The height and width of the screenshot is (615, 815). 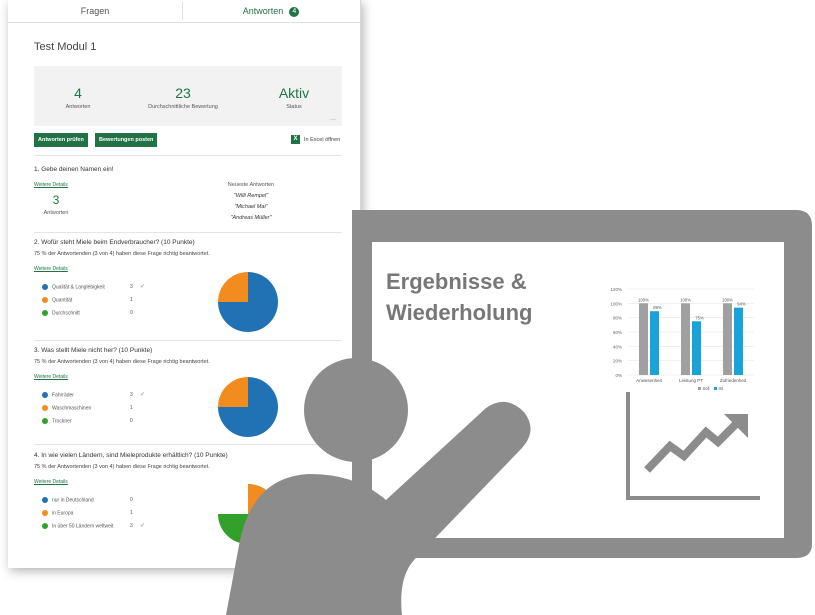 I want to click on legend-swatch-ist, so click(x=715, y=388).